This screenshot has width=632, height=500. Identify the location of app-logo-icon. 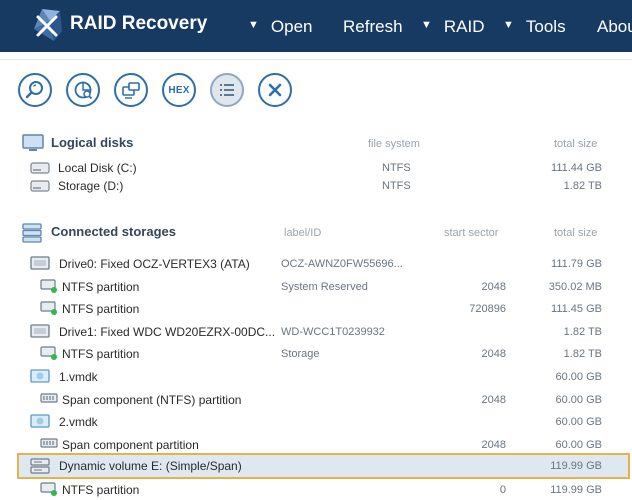
(48, 25).